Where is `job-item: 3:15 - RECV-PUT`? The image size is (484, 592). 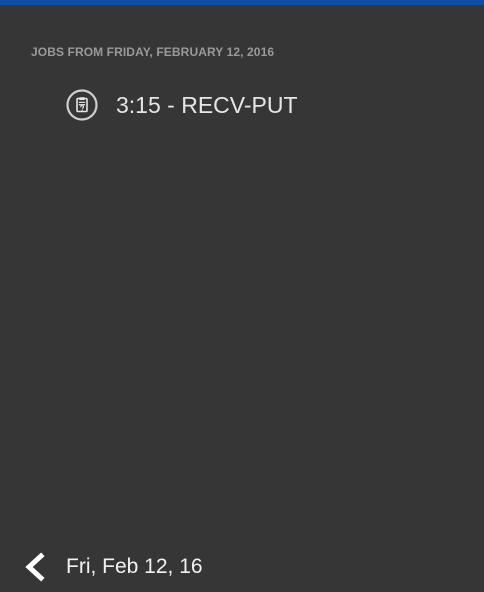
job-item: 3:15 - RECV-PUT is located at coordinates (182, 105).